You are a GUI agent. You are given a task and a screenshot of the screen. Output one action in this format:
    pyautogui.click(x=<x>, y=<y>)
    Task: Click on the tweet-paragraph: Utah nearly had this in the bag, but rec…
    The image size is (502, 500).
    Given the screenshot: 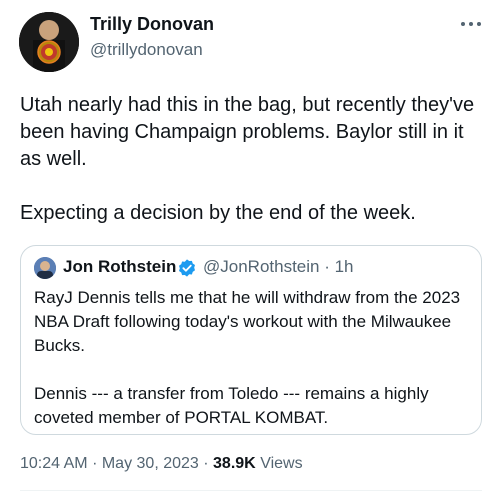 What is the action you would take?
    pyautogui.click(x=247, y=132)
    